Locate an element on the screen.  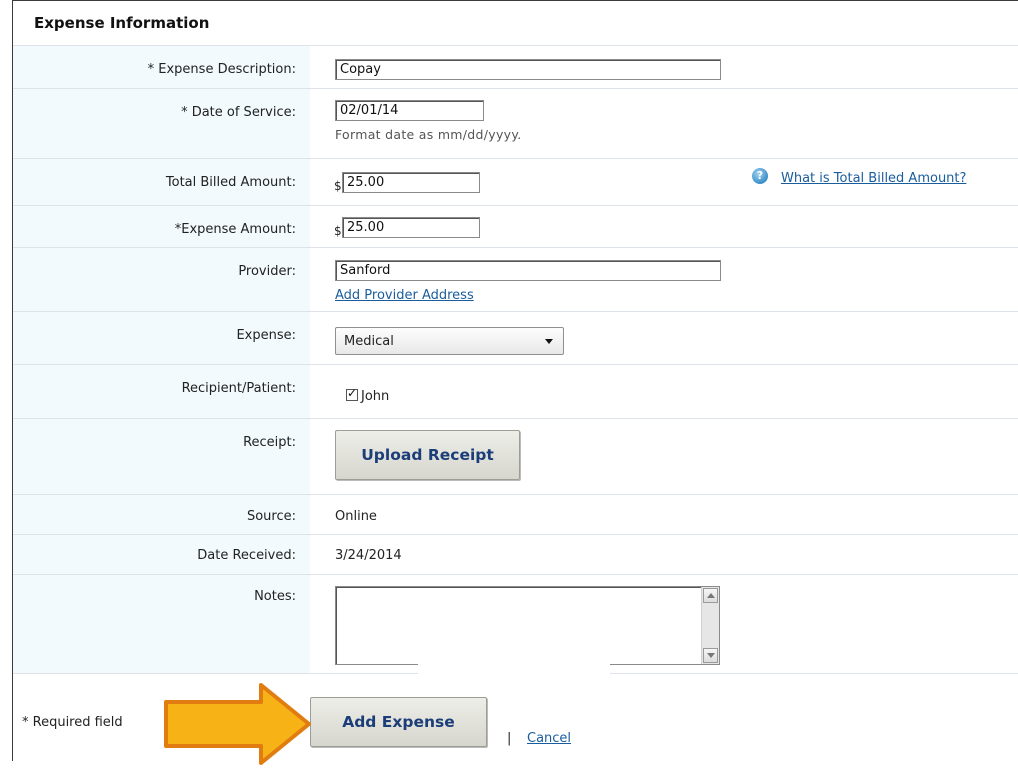
notes-scrollbar is located at coordinates (710, 625).